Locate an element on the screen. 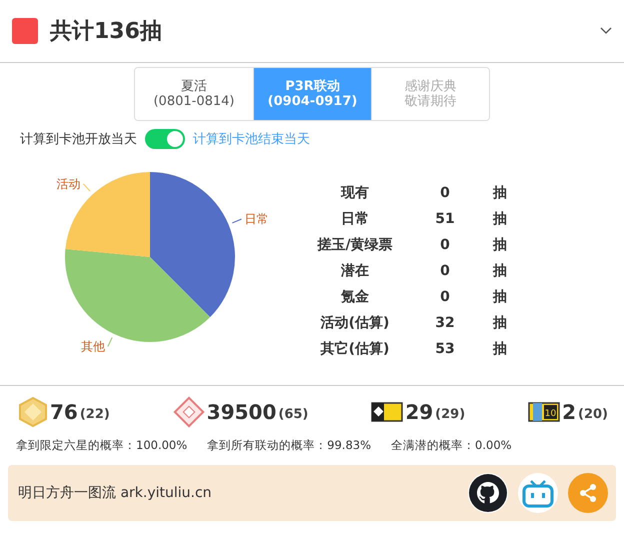 The image size is (624, 538). tv-icon is located at coordinates (538, 493).